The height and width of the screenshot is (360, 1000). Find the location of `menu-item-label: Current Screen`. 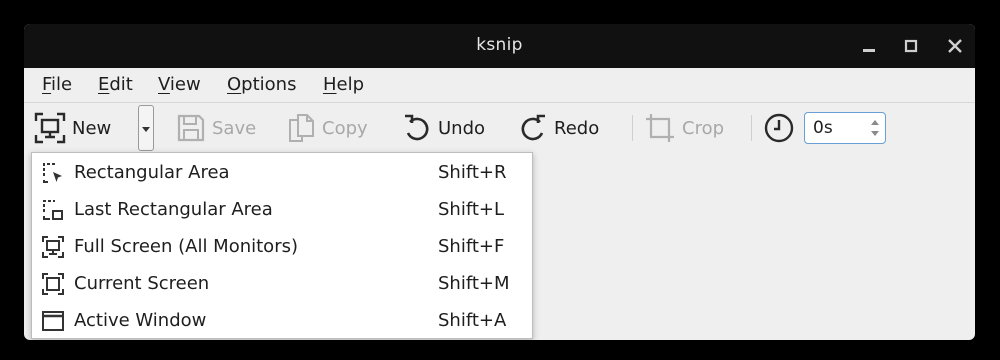

menu-item-label: Current Screen is located at coordinates (142, 283).